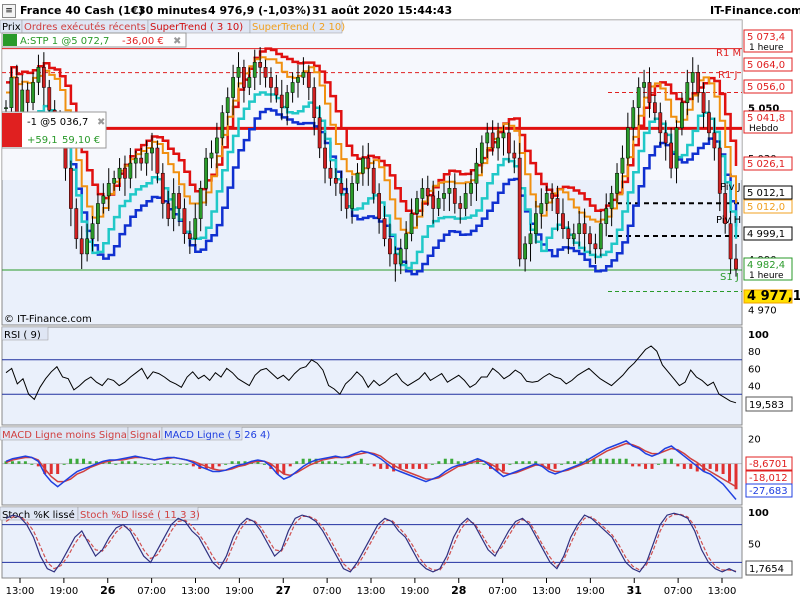  Describe the element at coordinates (12, 130) in the screenshot. I see `position-handle-icon` at that location.